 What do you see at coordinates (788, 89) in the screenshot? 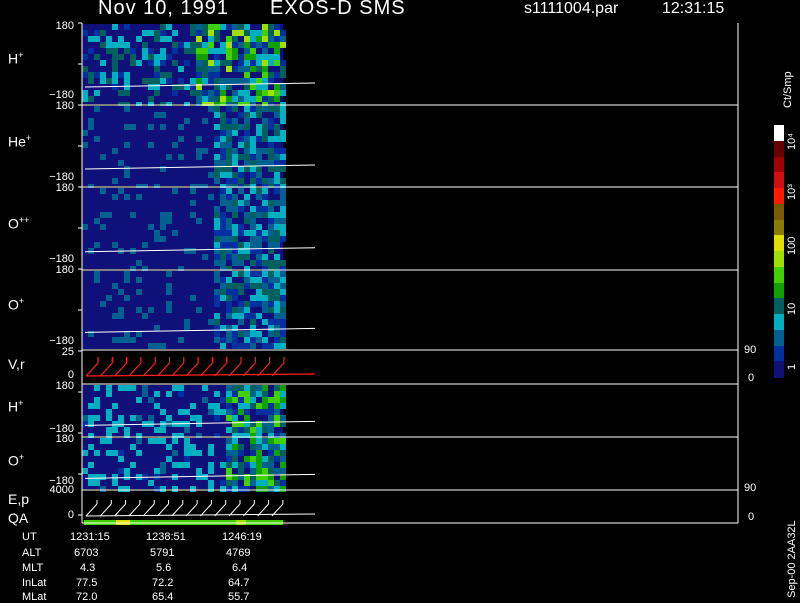
I see `colorbar-unit: Ct/Smp` at bounding box center [788, 89].